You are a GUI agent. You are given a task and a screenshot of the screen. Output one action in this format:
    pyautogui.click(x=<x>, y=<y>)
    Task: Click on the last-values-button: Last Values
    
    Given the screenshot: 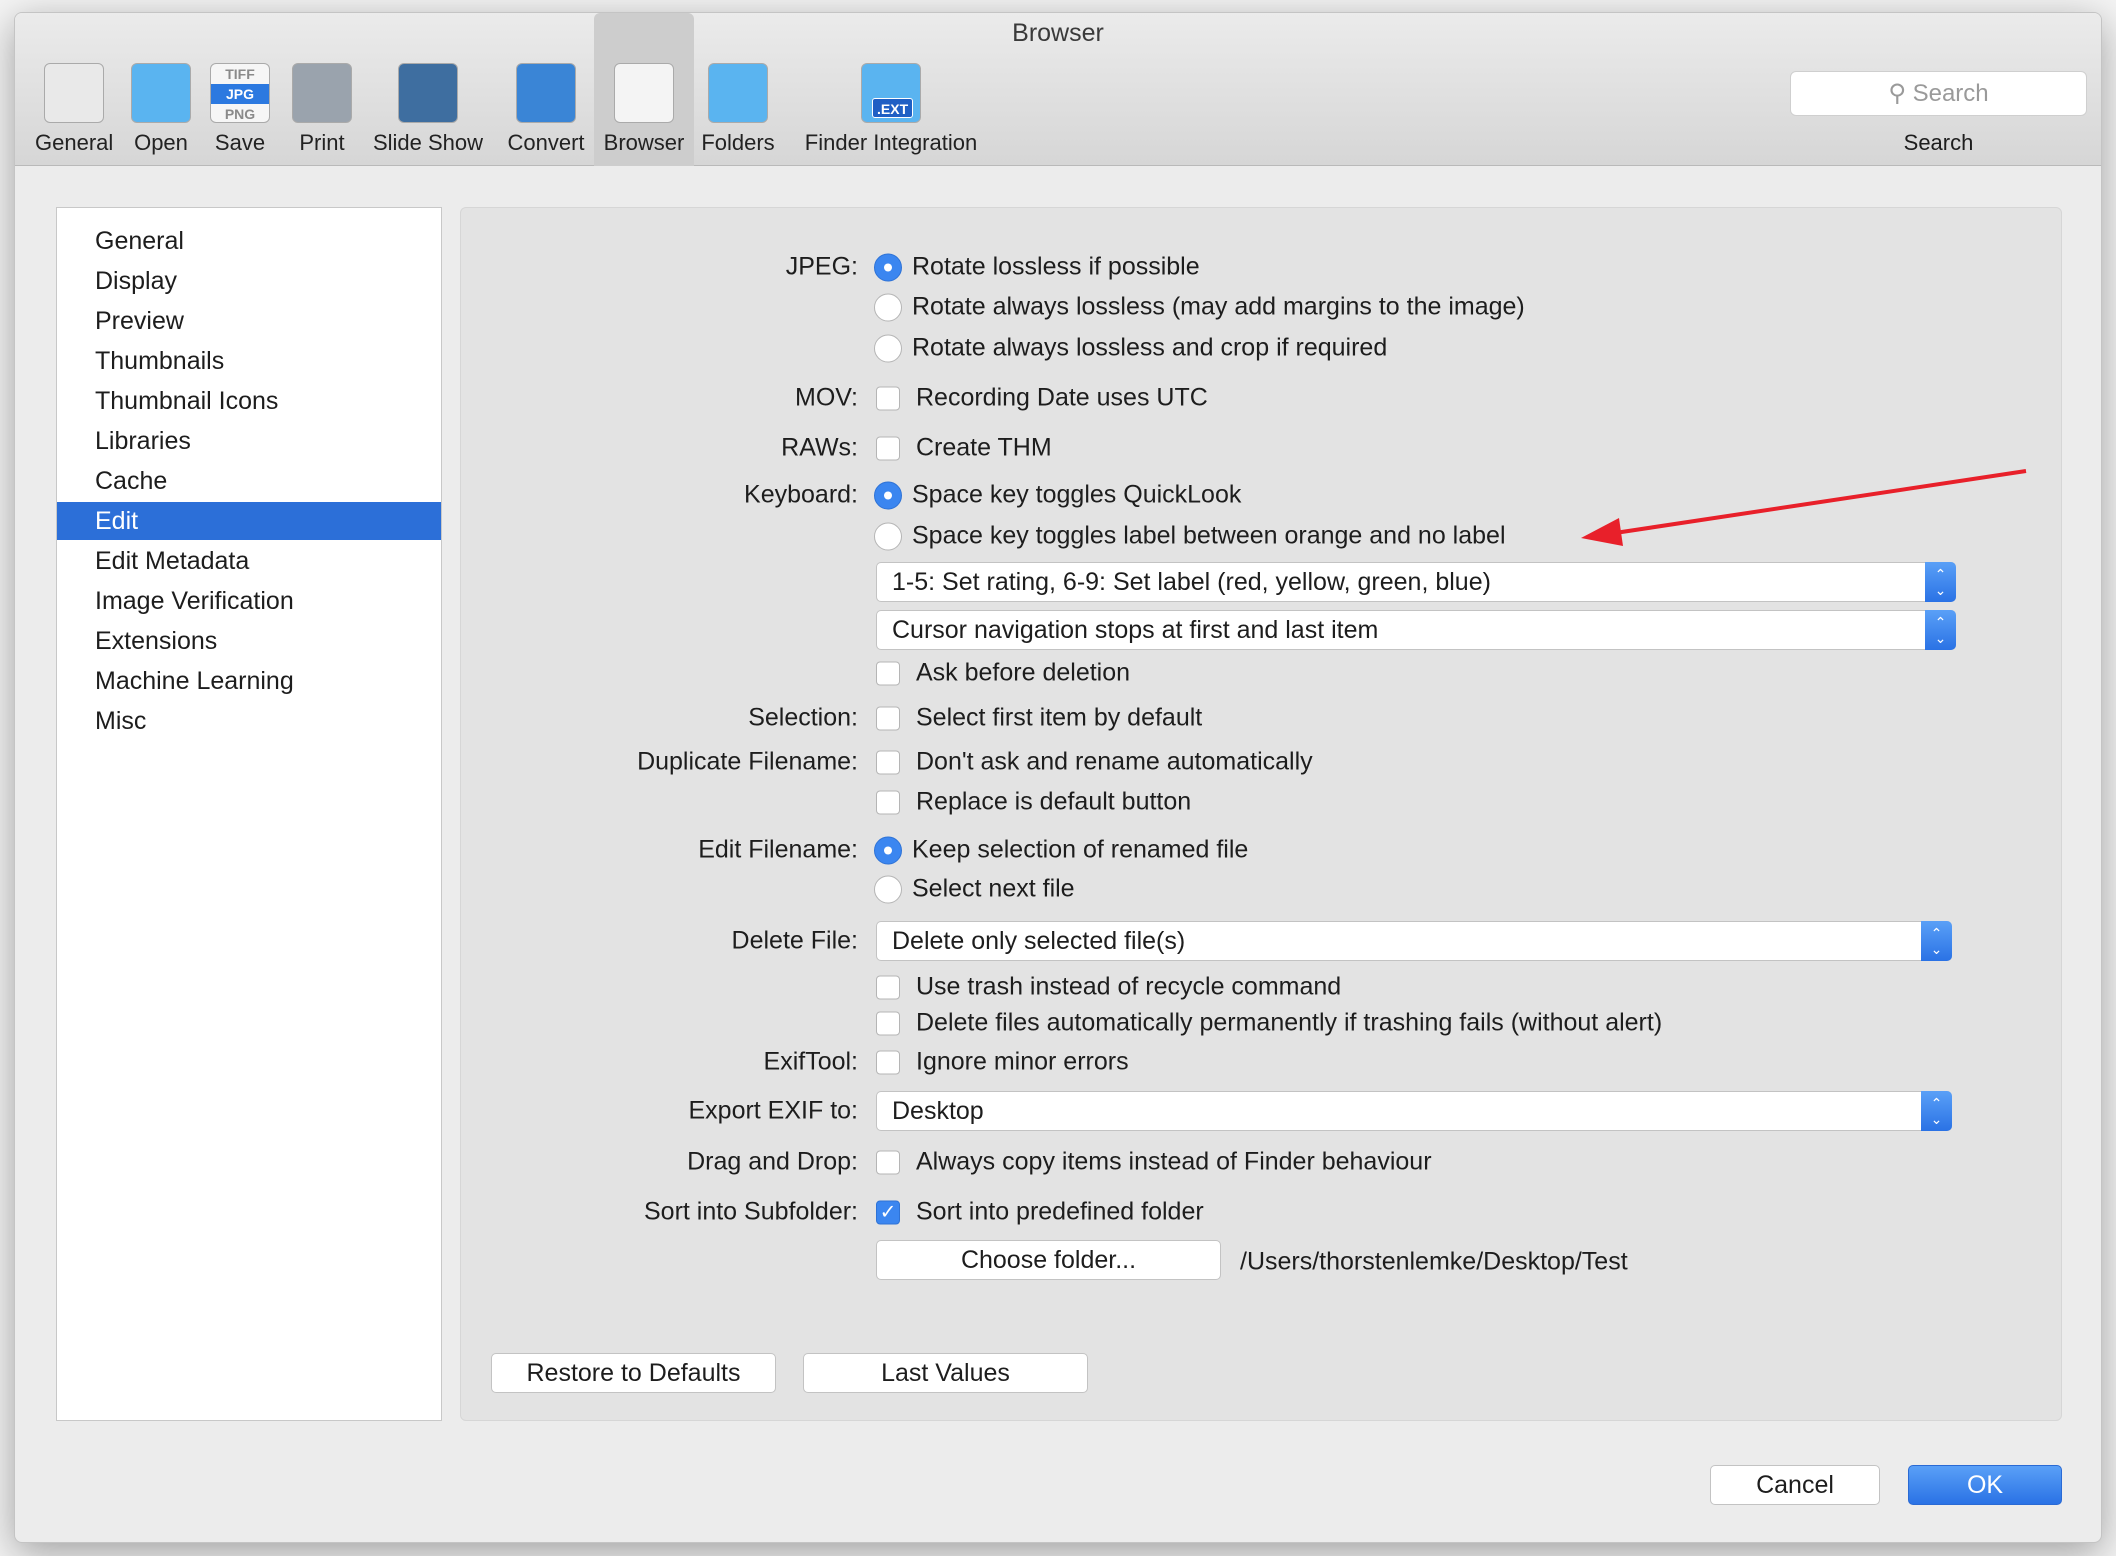 What is the action you would take?
    pyautogui.click(x=945, y=1373)
    